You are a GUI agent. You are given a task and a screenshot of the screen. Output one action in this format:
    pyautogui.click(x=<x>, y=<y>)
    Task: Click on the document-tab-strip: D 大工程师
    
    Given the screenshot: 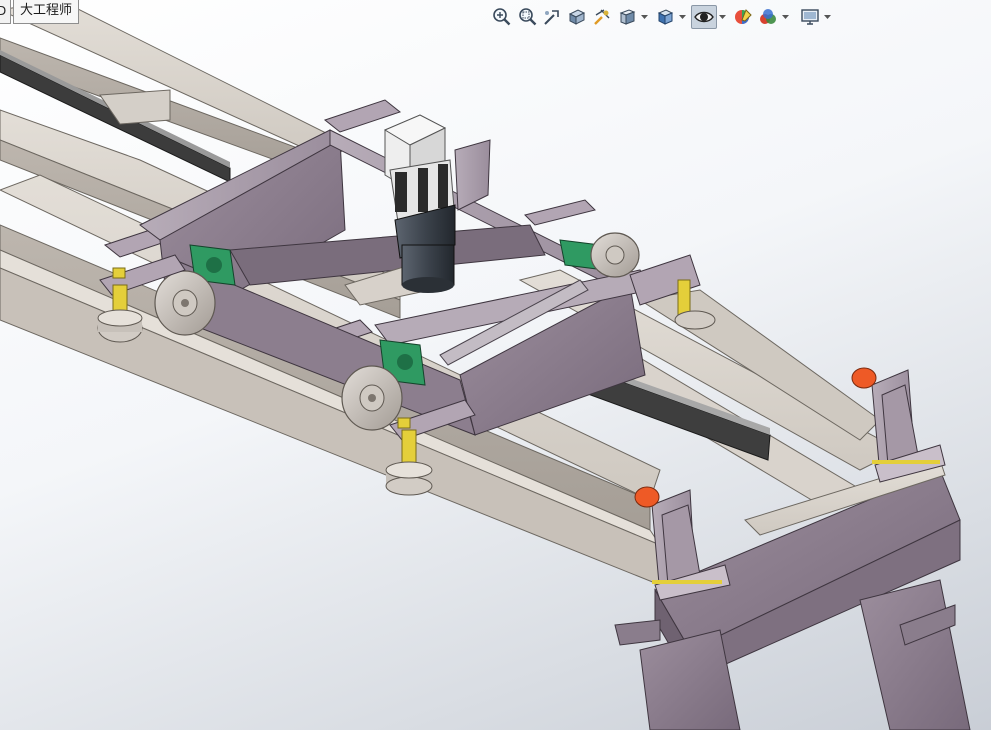 What is the action you would take?
    pyautogui.click(x=40, y=12)
    